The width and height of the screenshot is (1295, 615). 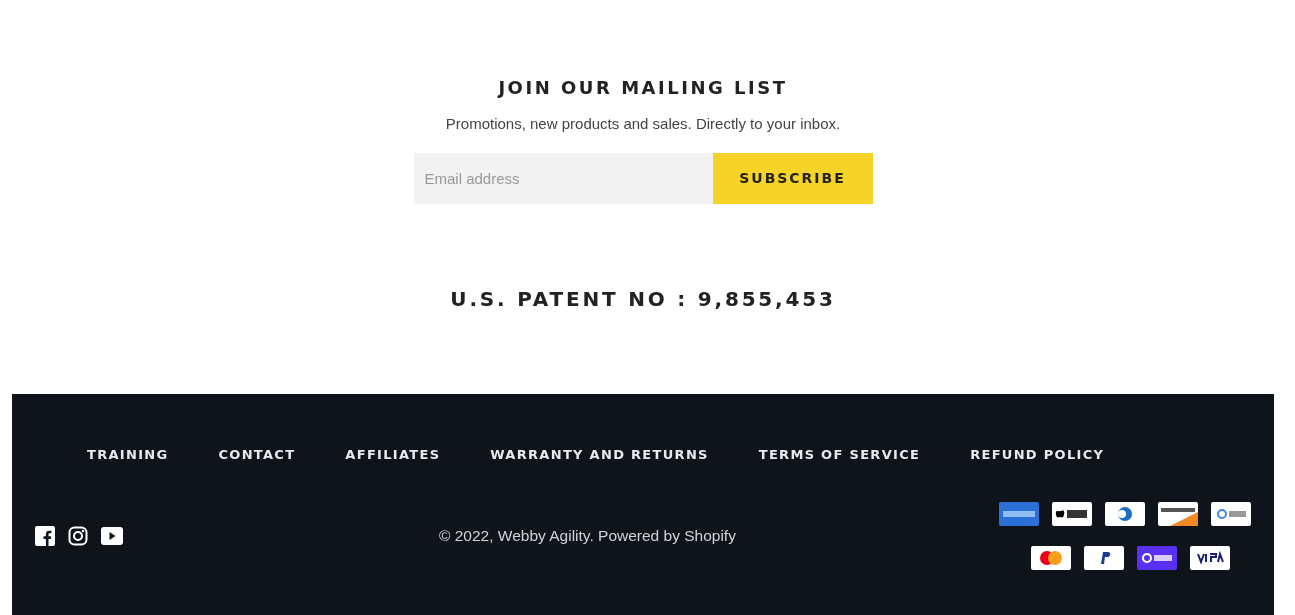 I want to click on footer-link: AFFILIATES, so click(x=393, y=454).